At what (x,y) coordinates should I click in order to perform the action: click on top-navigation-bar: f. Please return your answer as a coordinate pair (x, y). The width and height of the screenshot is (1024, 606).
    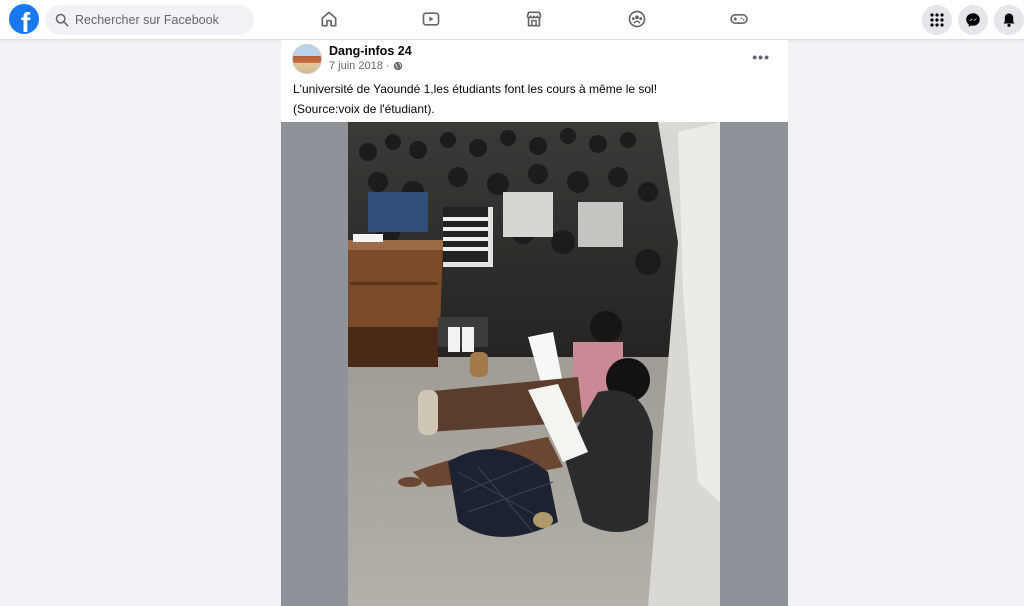
    Looking at the image, I should click on (512, 20).